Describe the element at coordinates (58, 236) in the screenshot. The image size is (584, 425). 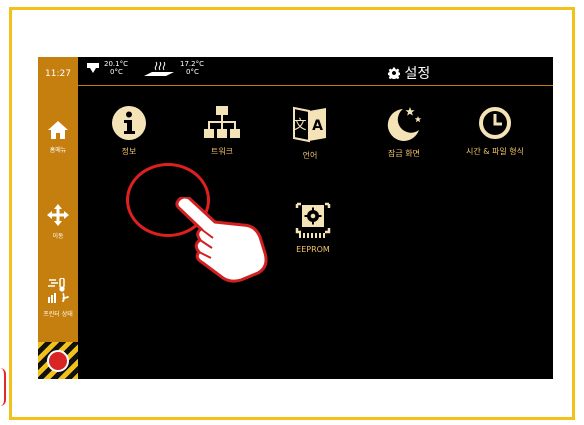
I see `move-label: 이동` at that location.